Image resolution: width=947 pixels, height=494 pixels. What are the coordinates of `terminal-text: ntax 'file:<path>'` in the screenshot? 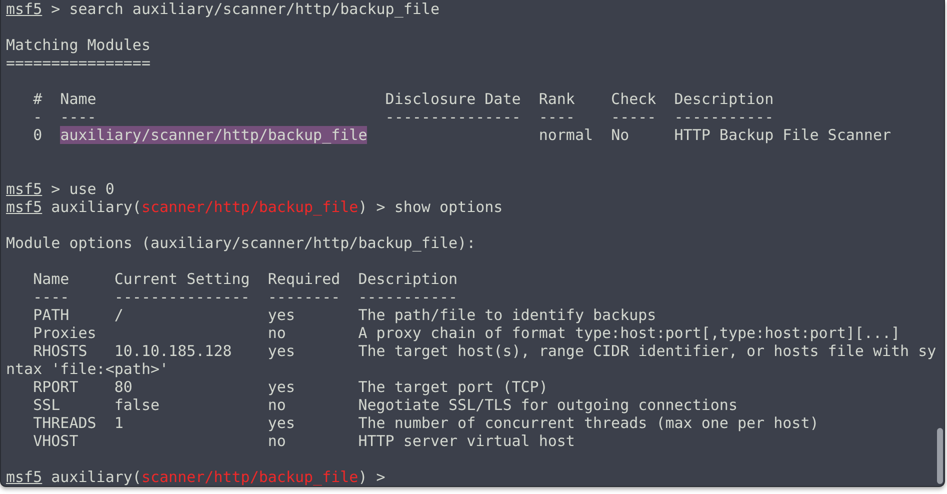 It's located at (87, 369).